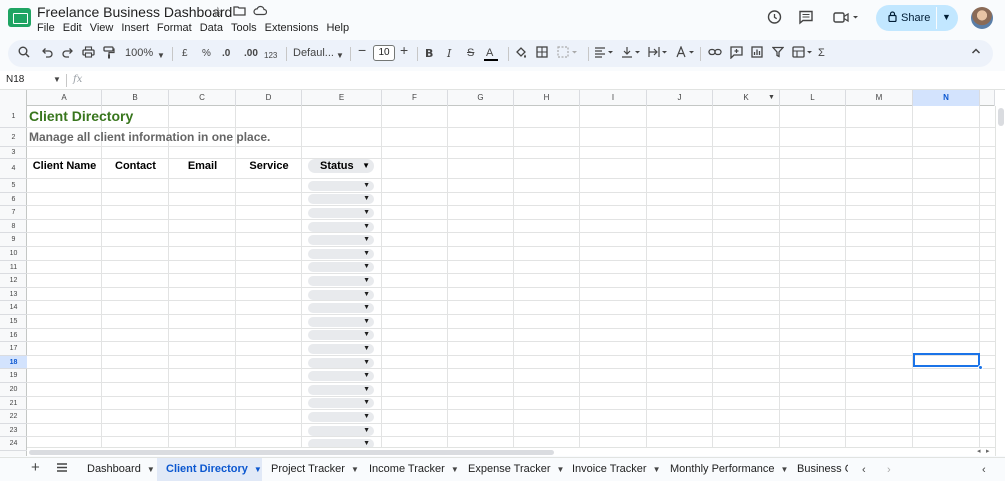 Image resolution: width=1005 pixels, height=481 pixels. What do you see at coordinates (206, 53) in the screenshot?
I see `format-percent-button: %` at bounding box center [206, 53].